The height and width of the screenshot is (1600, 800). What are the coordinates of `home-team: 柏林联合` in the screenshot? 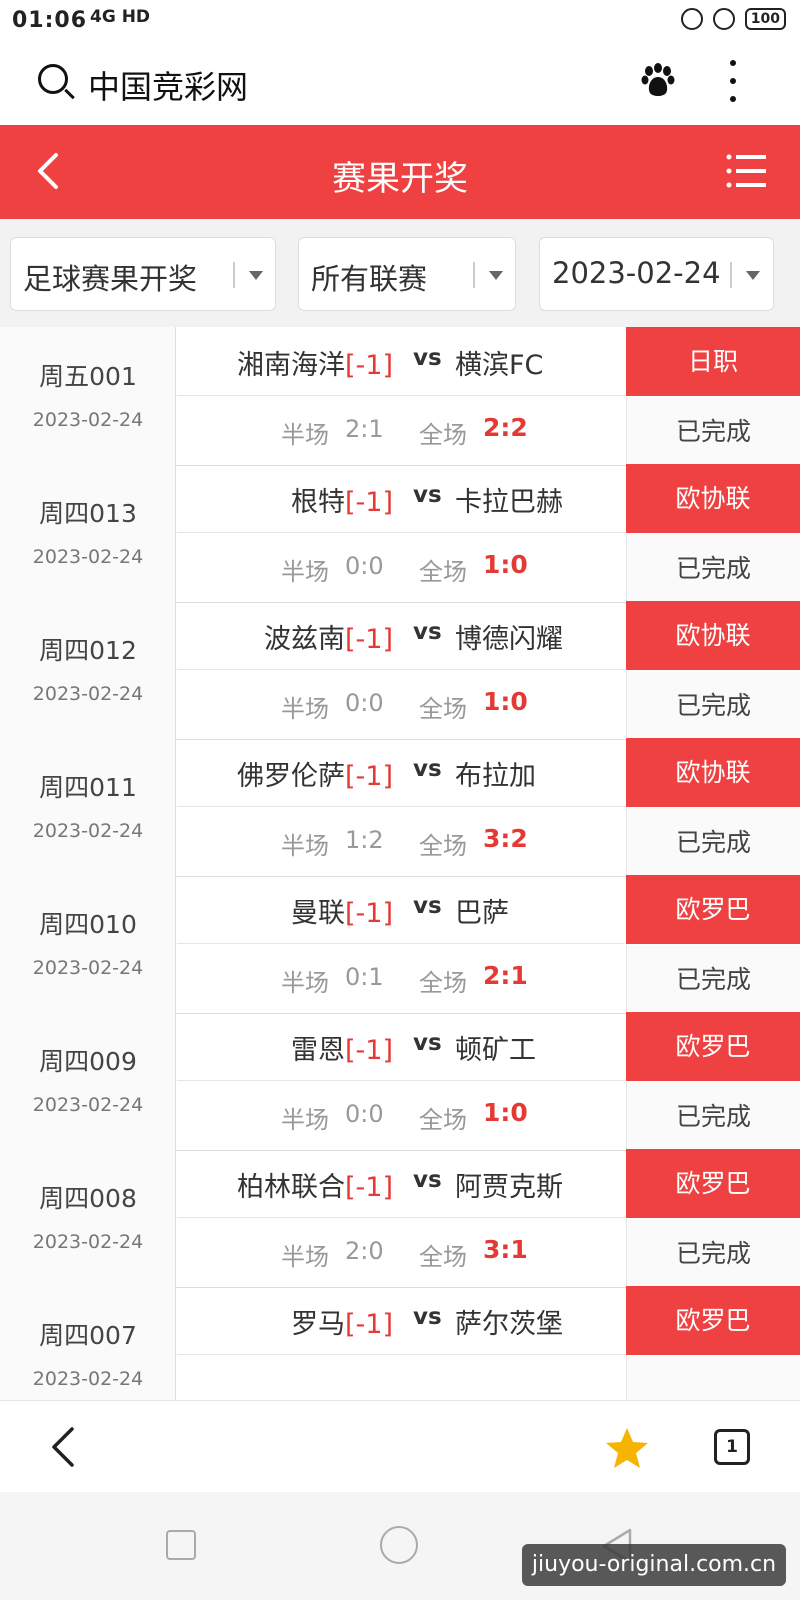 It's located at (291, 1187).